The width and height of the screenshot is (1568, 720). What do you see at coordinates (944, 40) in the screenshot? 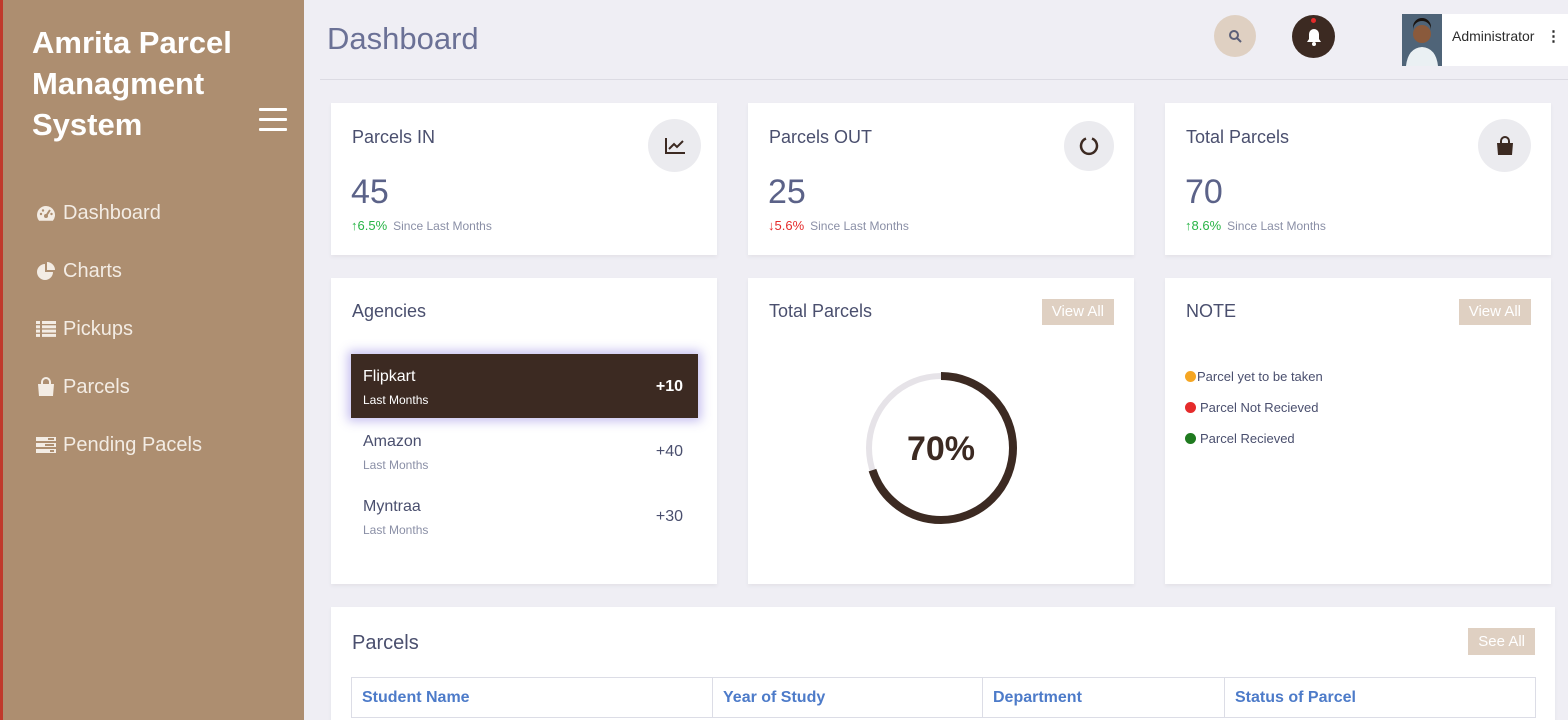
I see `topbar: Dashboard Administrator ⋮` at bounding box center [944, 40].